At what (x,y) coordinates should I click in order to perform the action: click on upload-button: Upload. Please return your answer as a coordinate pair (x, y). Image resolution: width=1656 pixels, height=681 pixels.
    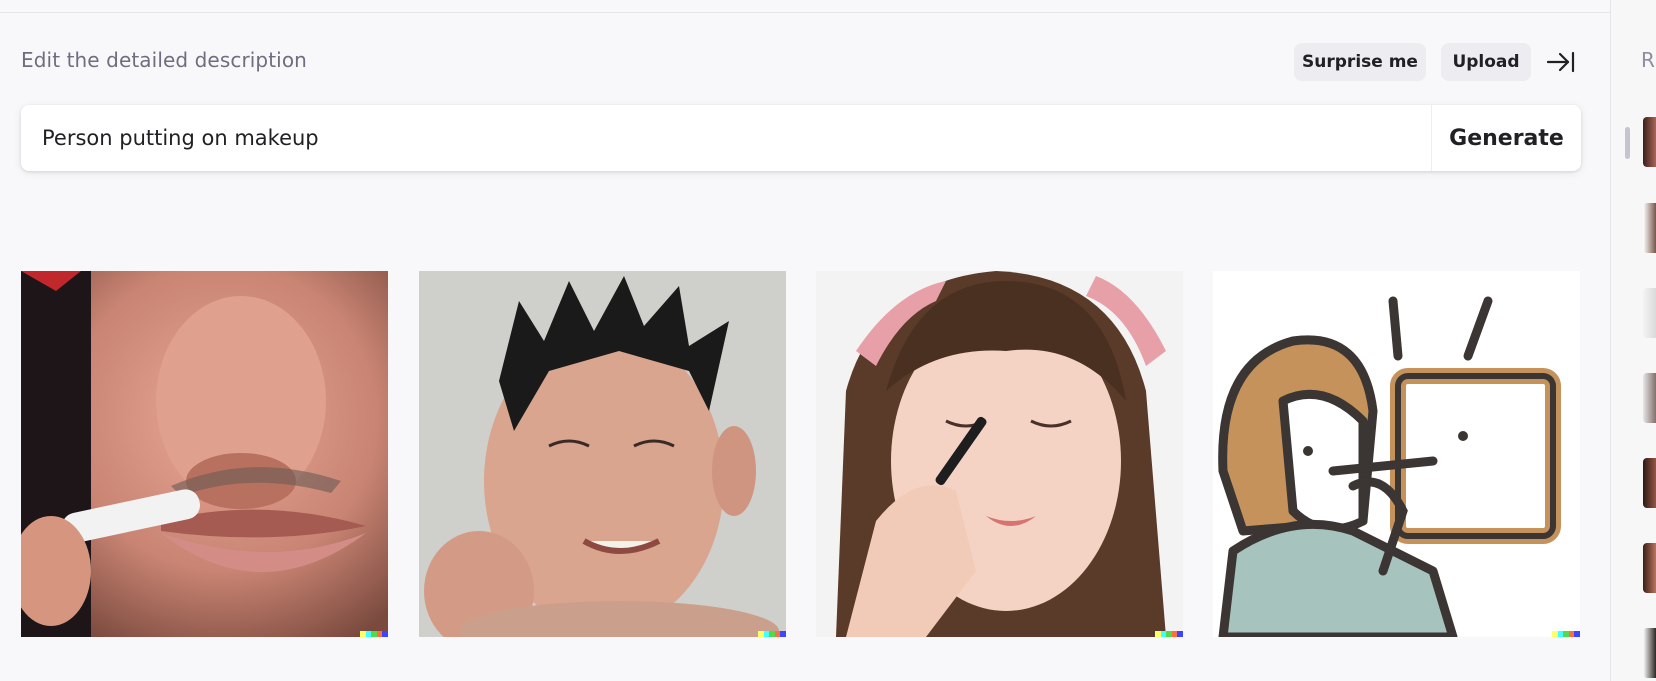
    Looking at the image, I should click on (1486, 62).